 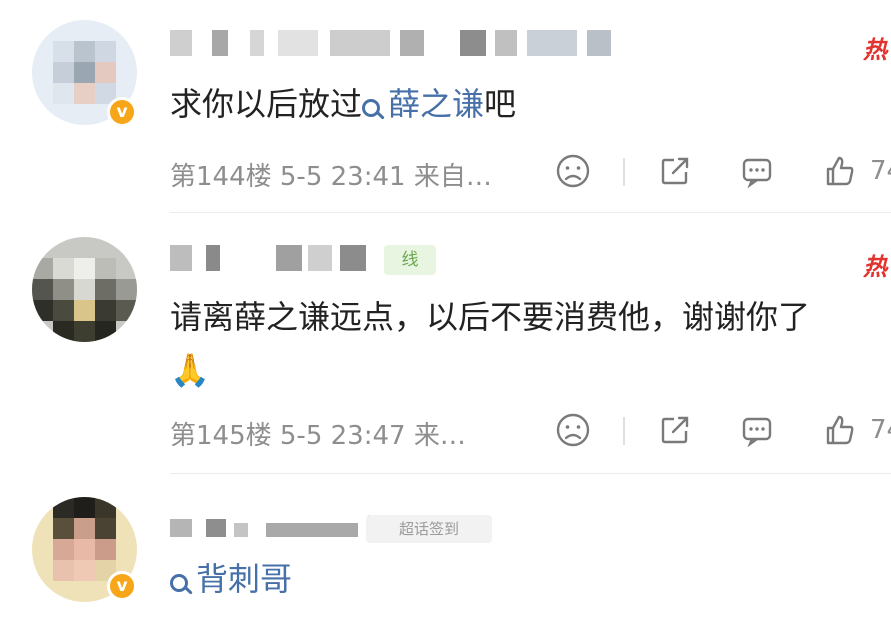 I want to click on pray-emoji: 🙏, so click(x=190, y=370).